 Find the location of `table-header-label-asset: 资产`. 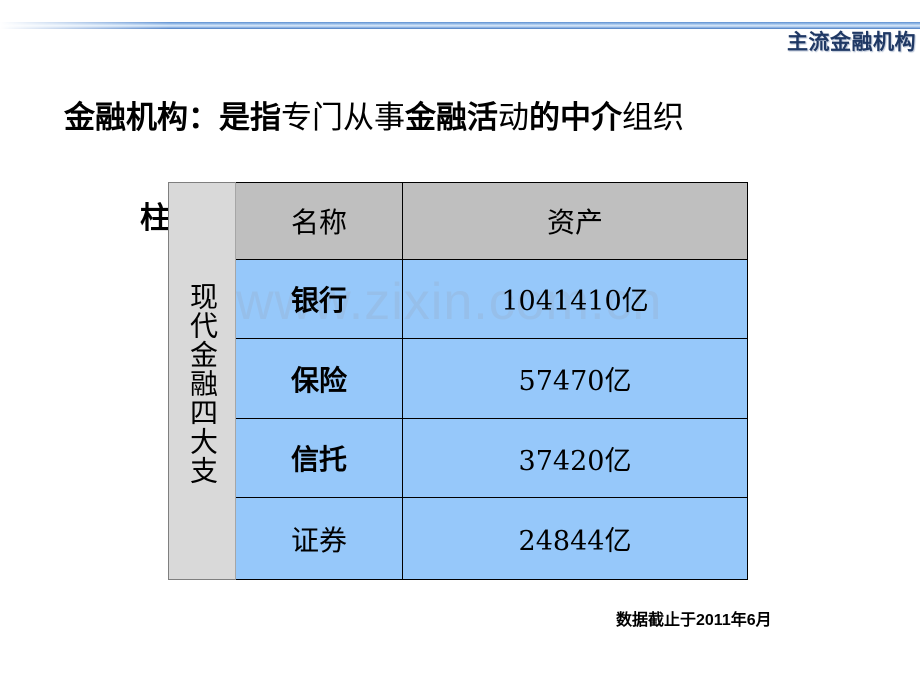

table-header-label-asset: 资产 is located at coordinates (574, 222).